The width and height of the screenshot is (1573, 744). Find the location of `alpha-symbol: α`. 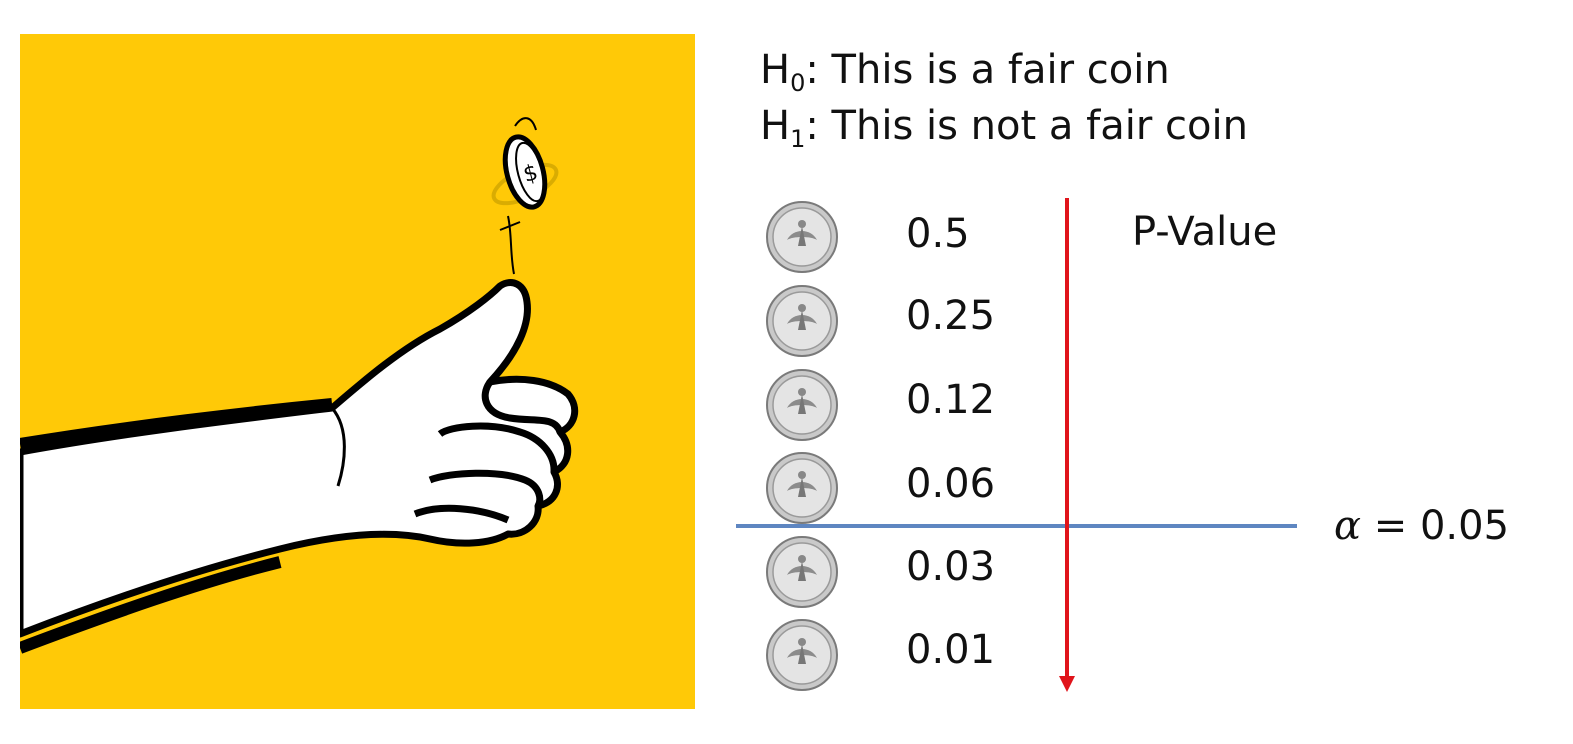

alpha-symbol: α is located at coordinates (1348, 526).